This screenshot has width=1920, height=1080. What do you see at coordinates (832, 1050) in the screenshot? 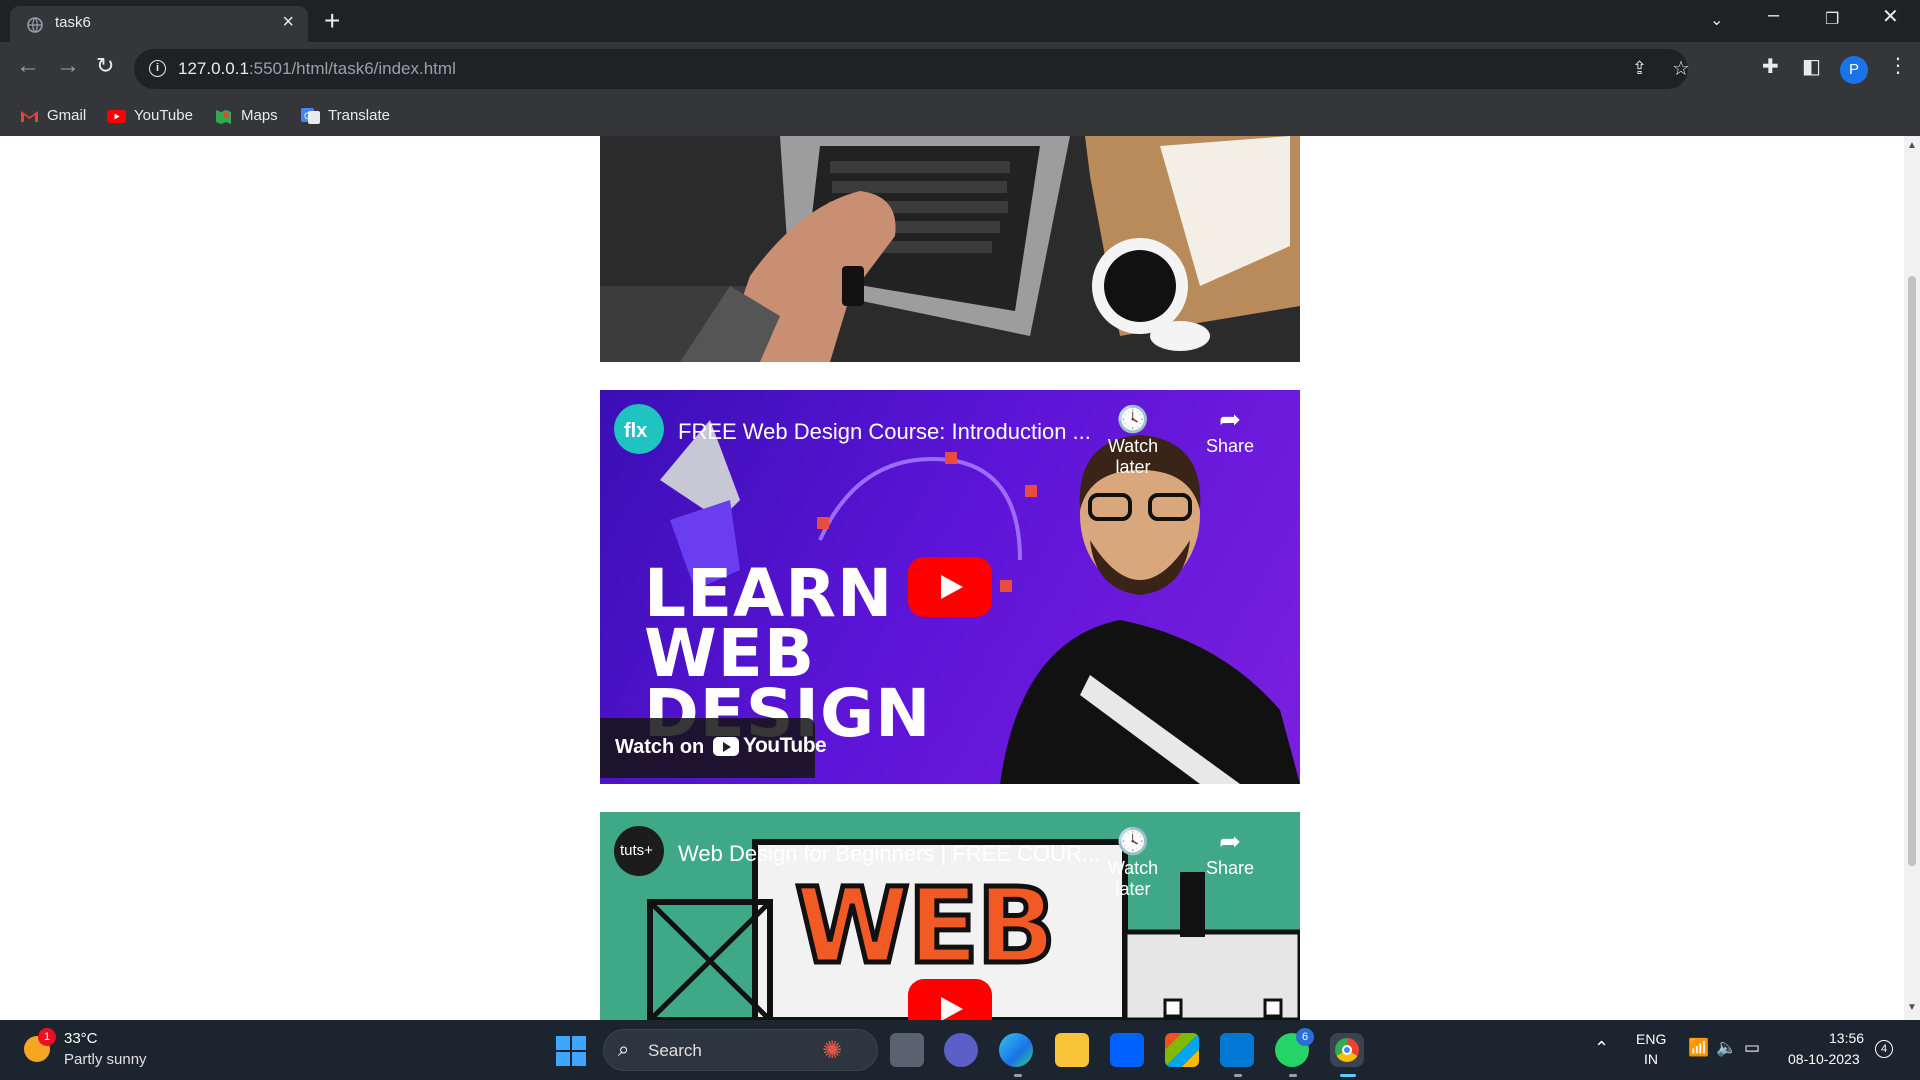
I see `search-highlight-icon: ✺` at bounding box center [832, 1050].